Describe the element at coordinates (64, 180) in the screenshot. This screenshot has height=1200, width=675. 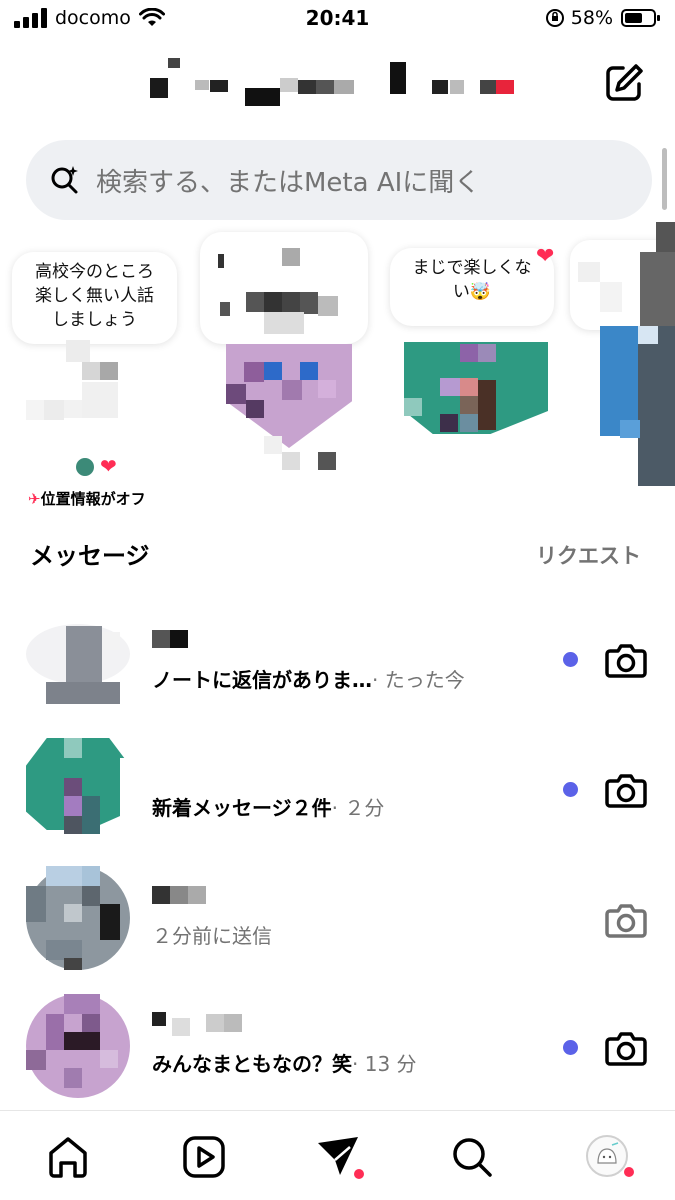
I see `search-ai-icon` at that location.